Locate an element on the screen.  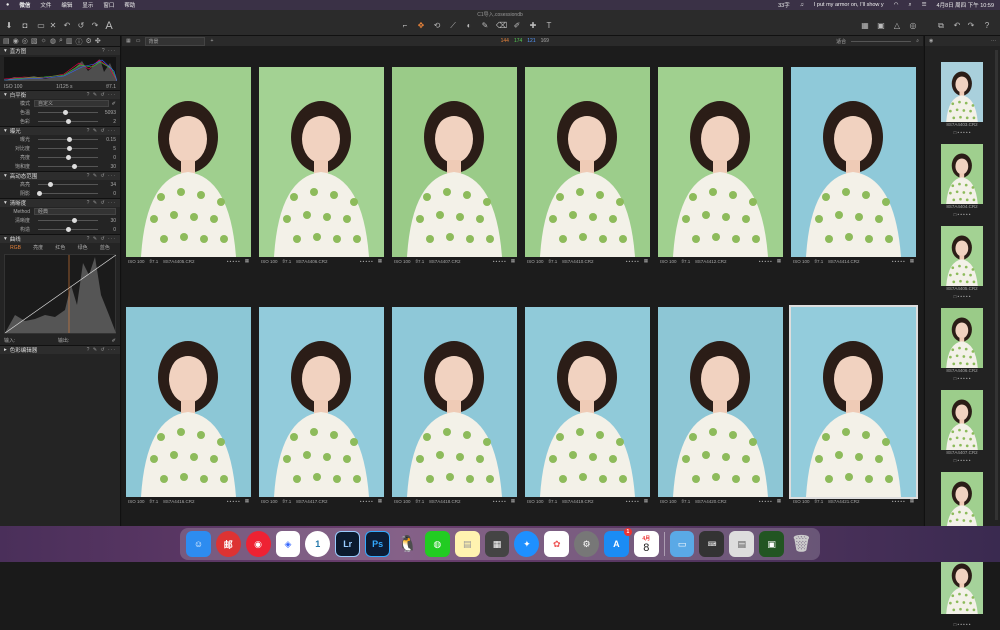
library-tab-icon: ▤ is located at coordinates (6, 41).